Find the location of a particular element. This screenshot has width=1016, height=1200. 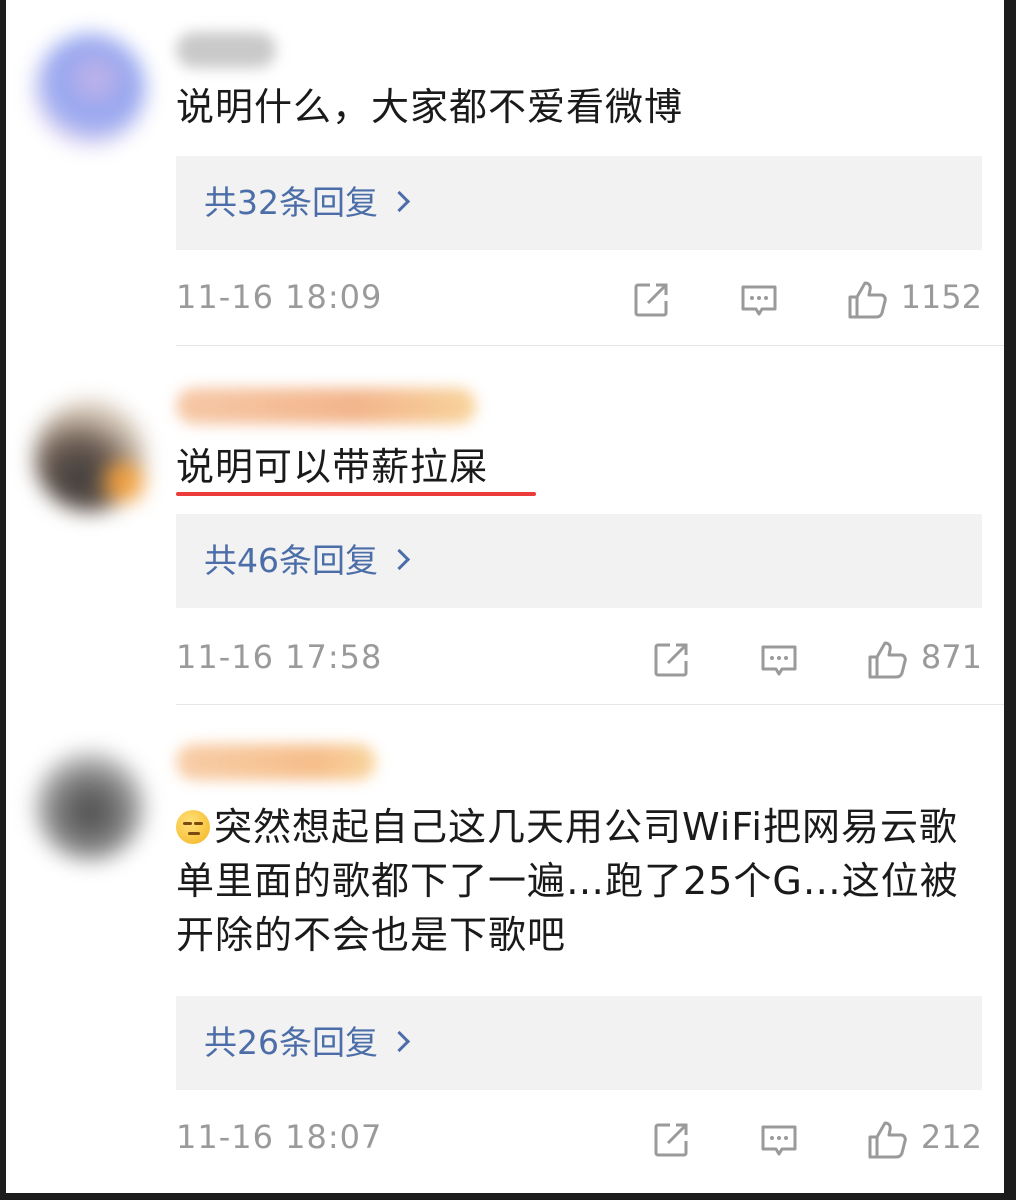

comment-meta: 11-16 18:07 212 is located at coordinates (579, 1139).